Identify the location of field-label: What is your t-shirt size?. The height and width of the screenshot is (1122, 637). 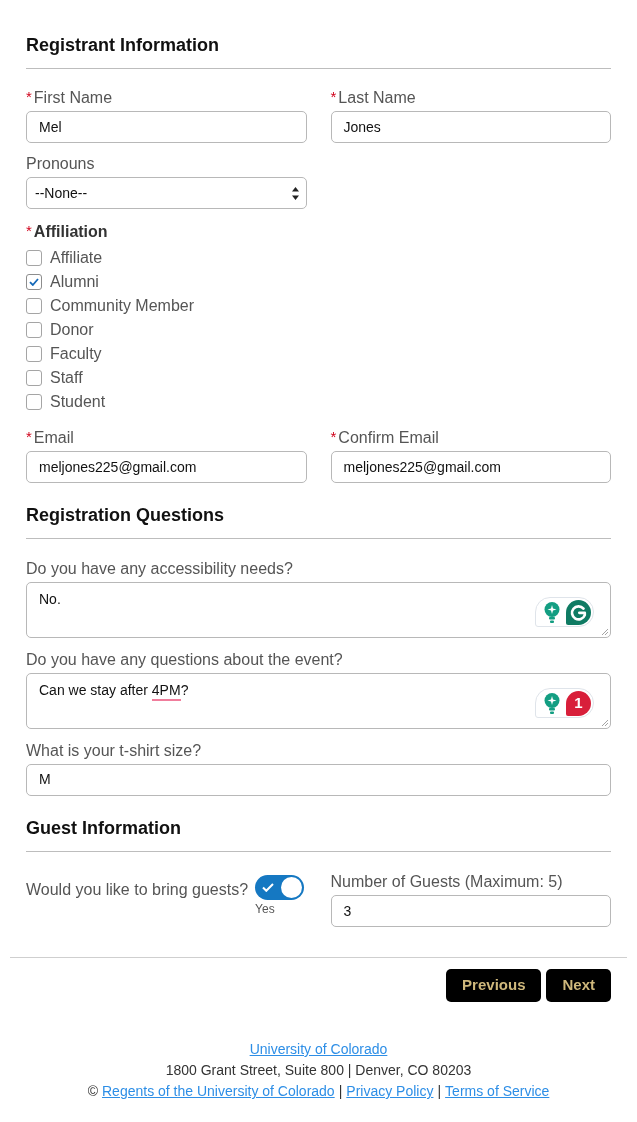
(114, 751).